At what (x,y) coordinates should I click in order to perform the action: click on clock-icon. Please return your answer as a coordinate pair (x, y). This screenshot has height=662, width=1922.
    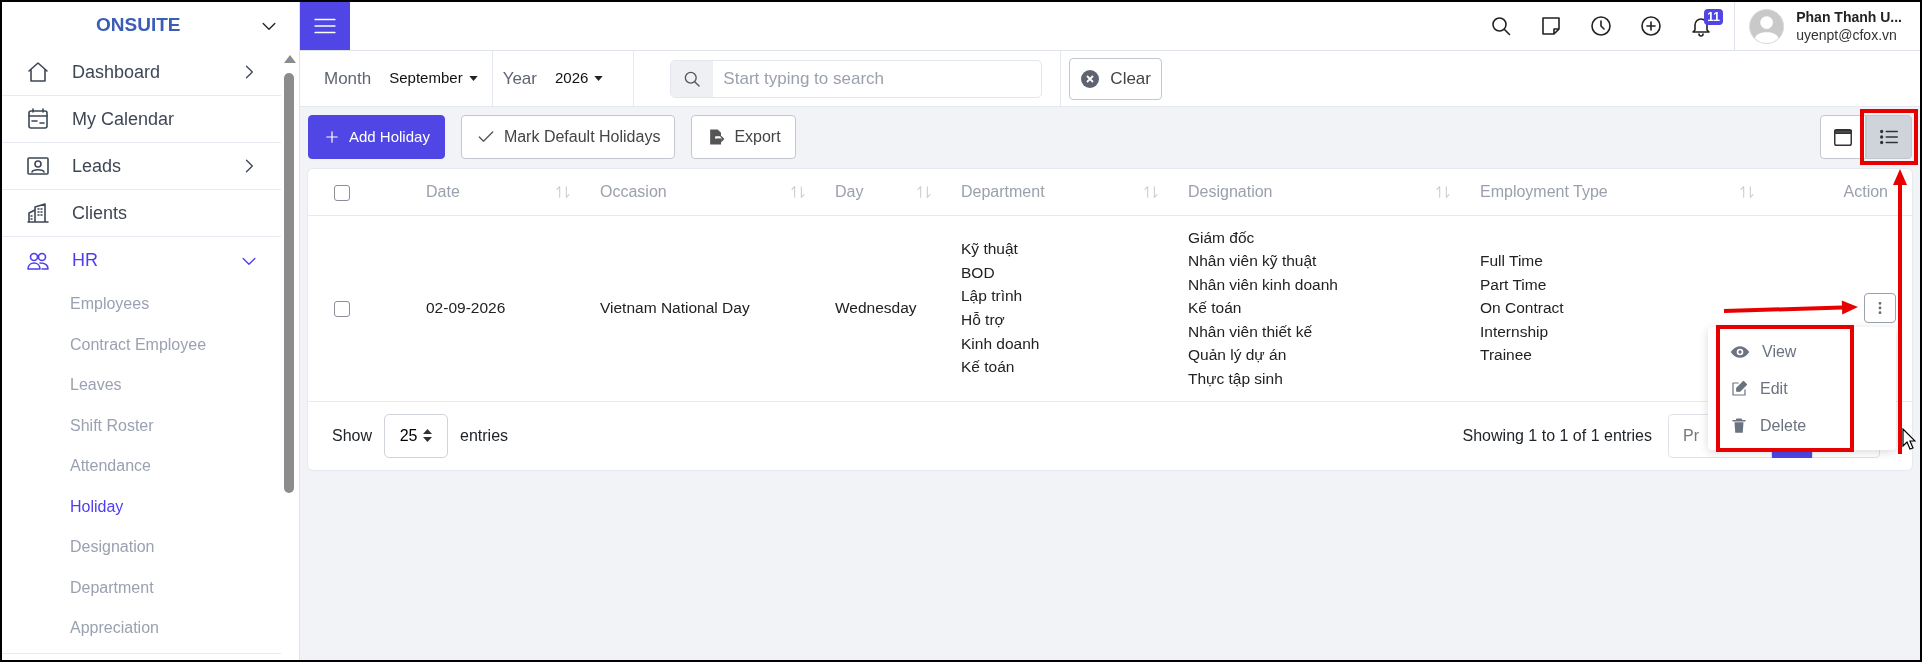
    Looking at the image, I should click on (1601, 26).